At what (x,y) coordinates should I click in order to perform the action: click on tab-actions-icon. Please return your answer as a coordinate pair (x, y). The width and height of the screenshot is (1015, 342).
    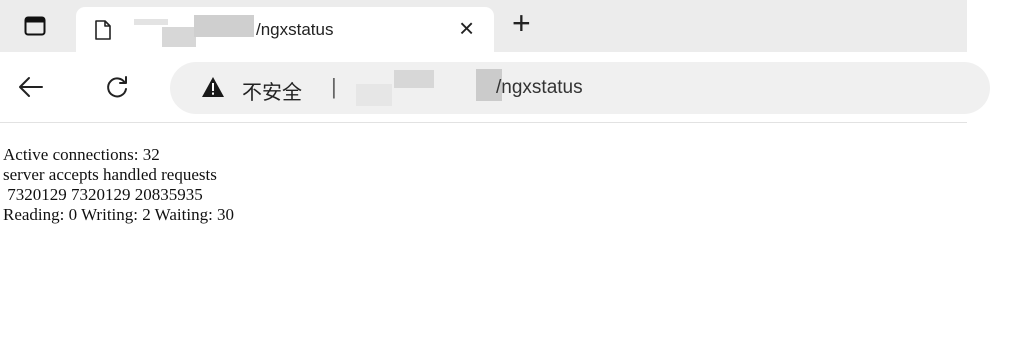
    Looking at the image, I should click on (35, 26).